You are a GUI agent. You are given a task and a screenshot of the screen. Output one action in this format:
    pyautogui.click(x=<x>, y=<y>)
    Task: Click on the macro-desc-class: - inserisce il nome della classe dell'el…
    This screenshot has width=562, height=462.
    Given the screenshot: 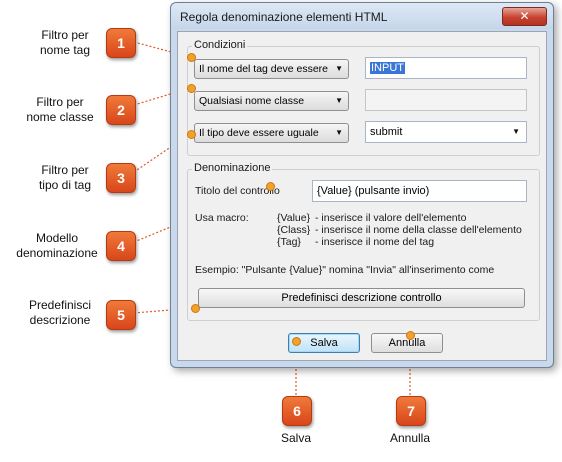 What is the action you would take?
    pyautogui.click(x=418, y=230)
    